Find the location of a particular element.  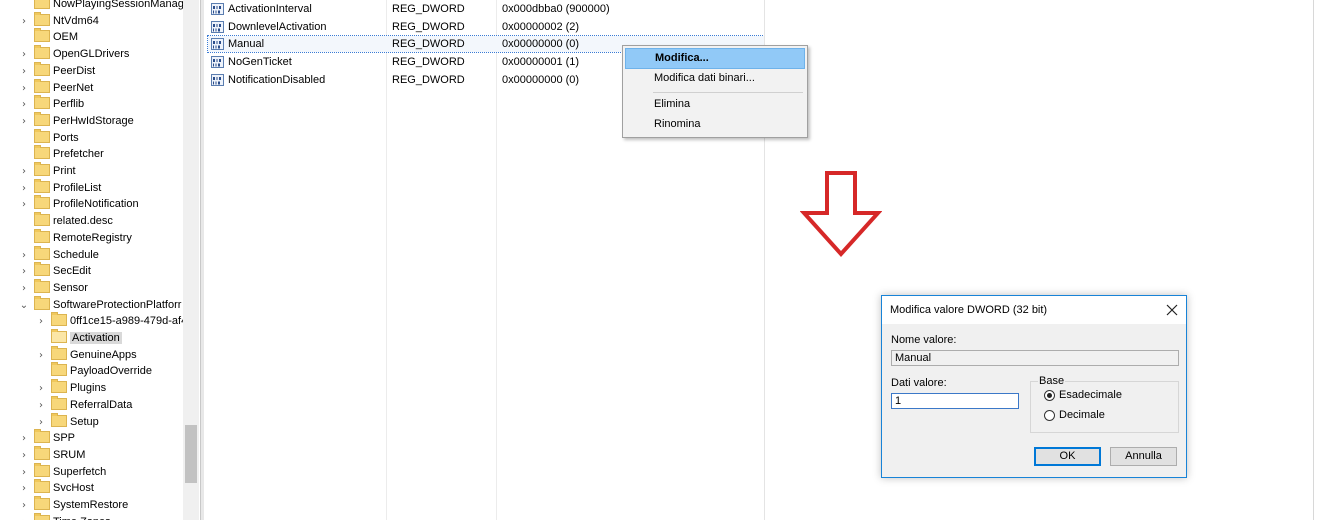

close-icon is located at coordinates (1172, 310).